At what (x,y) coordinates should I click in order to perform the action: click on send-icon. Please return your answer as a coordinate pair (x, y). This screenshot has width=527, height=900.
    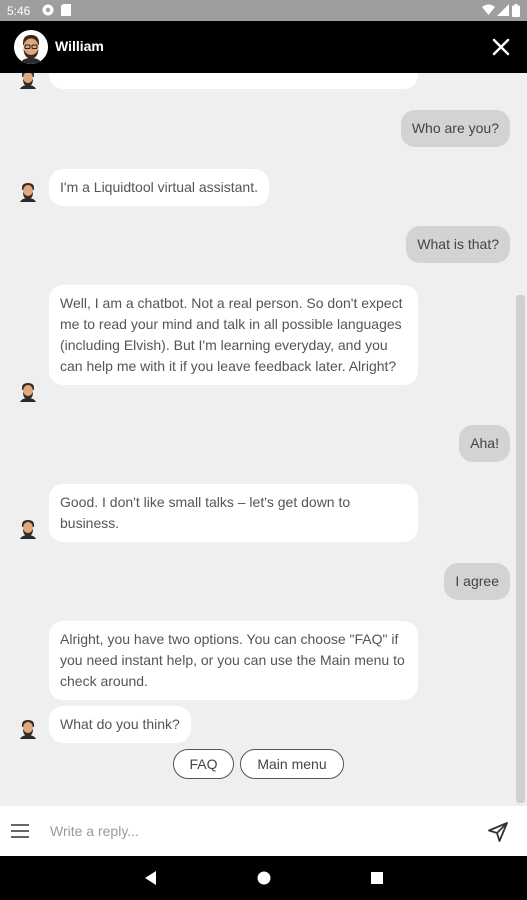
    Looking at the image, I should click on (498, 832).